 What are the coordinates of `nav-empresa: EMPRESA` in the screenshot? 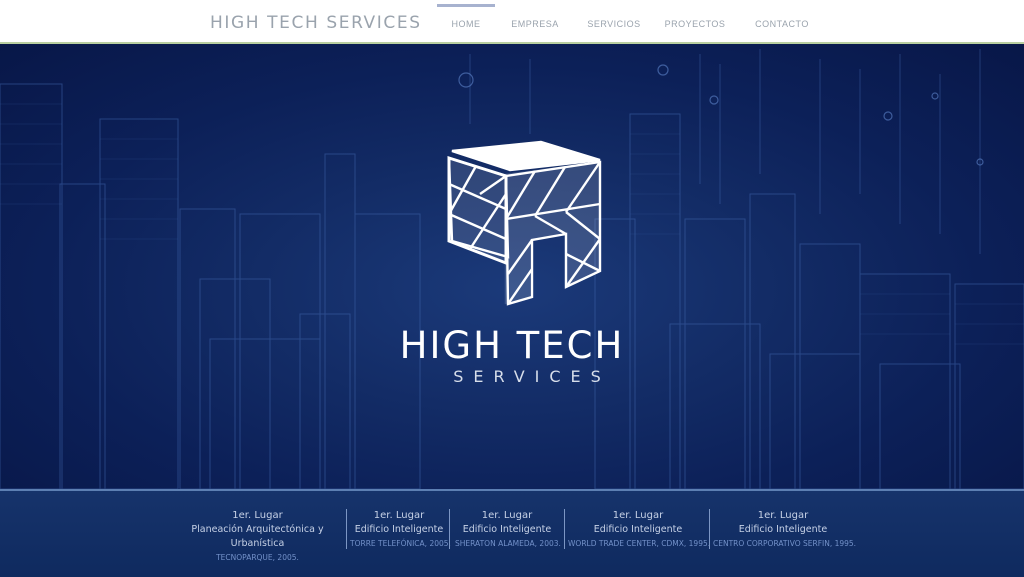 It's located at (535, 21).